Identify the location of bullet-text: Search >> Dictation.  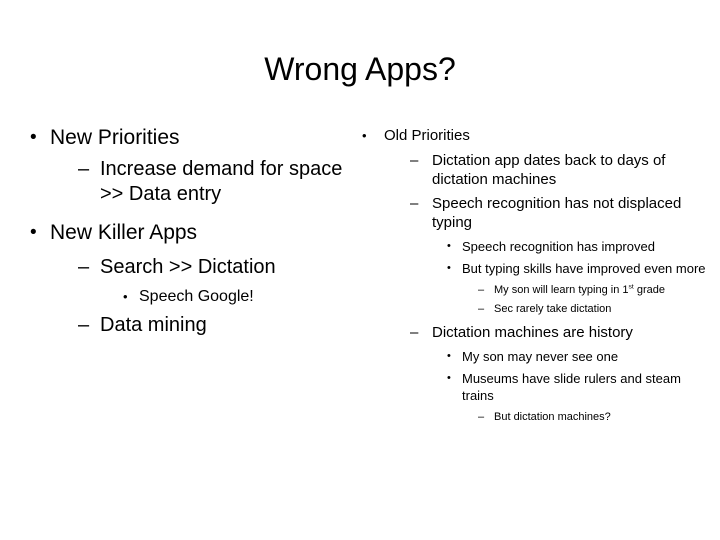
(188, 267).